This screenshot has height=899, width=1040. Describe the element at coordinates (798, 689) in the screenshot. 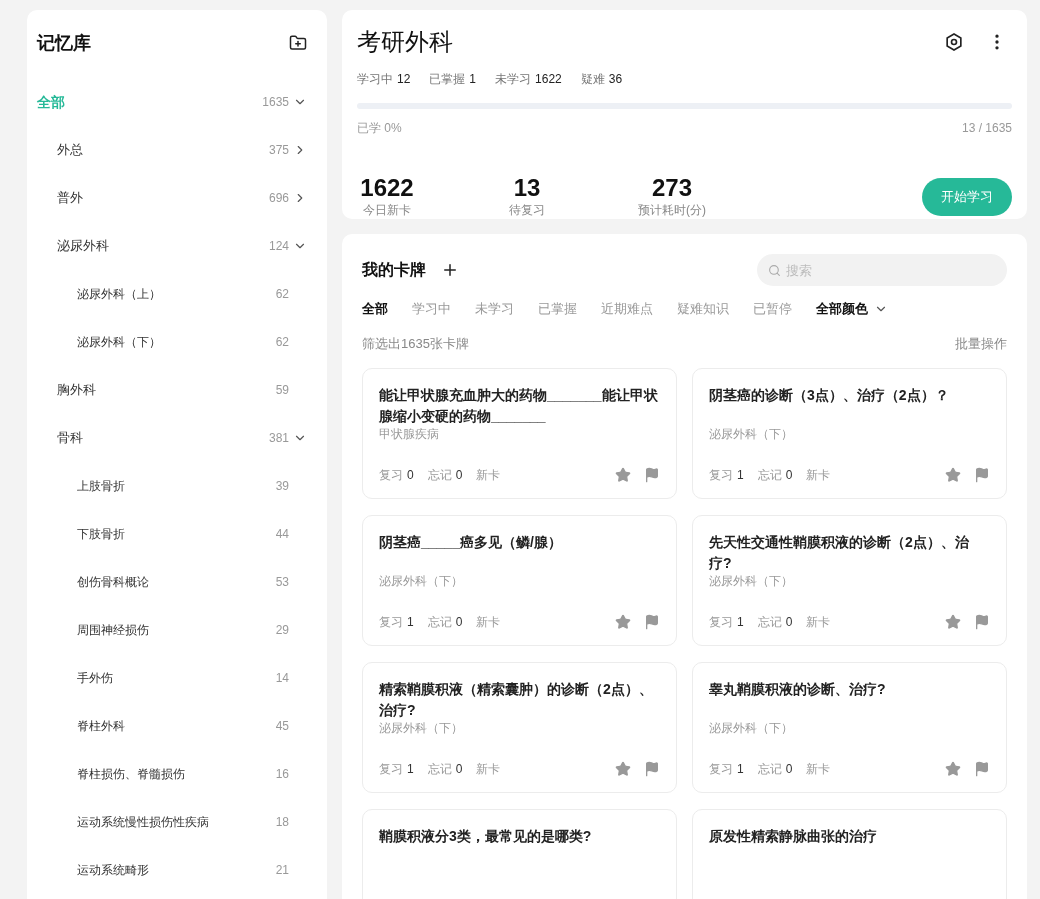

I see `card-question: 睾丸鞘膜积液的诊断、治疗?` at that location.